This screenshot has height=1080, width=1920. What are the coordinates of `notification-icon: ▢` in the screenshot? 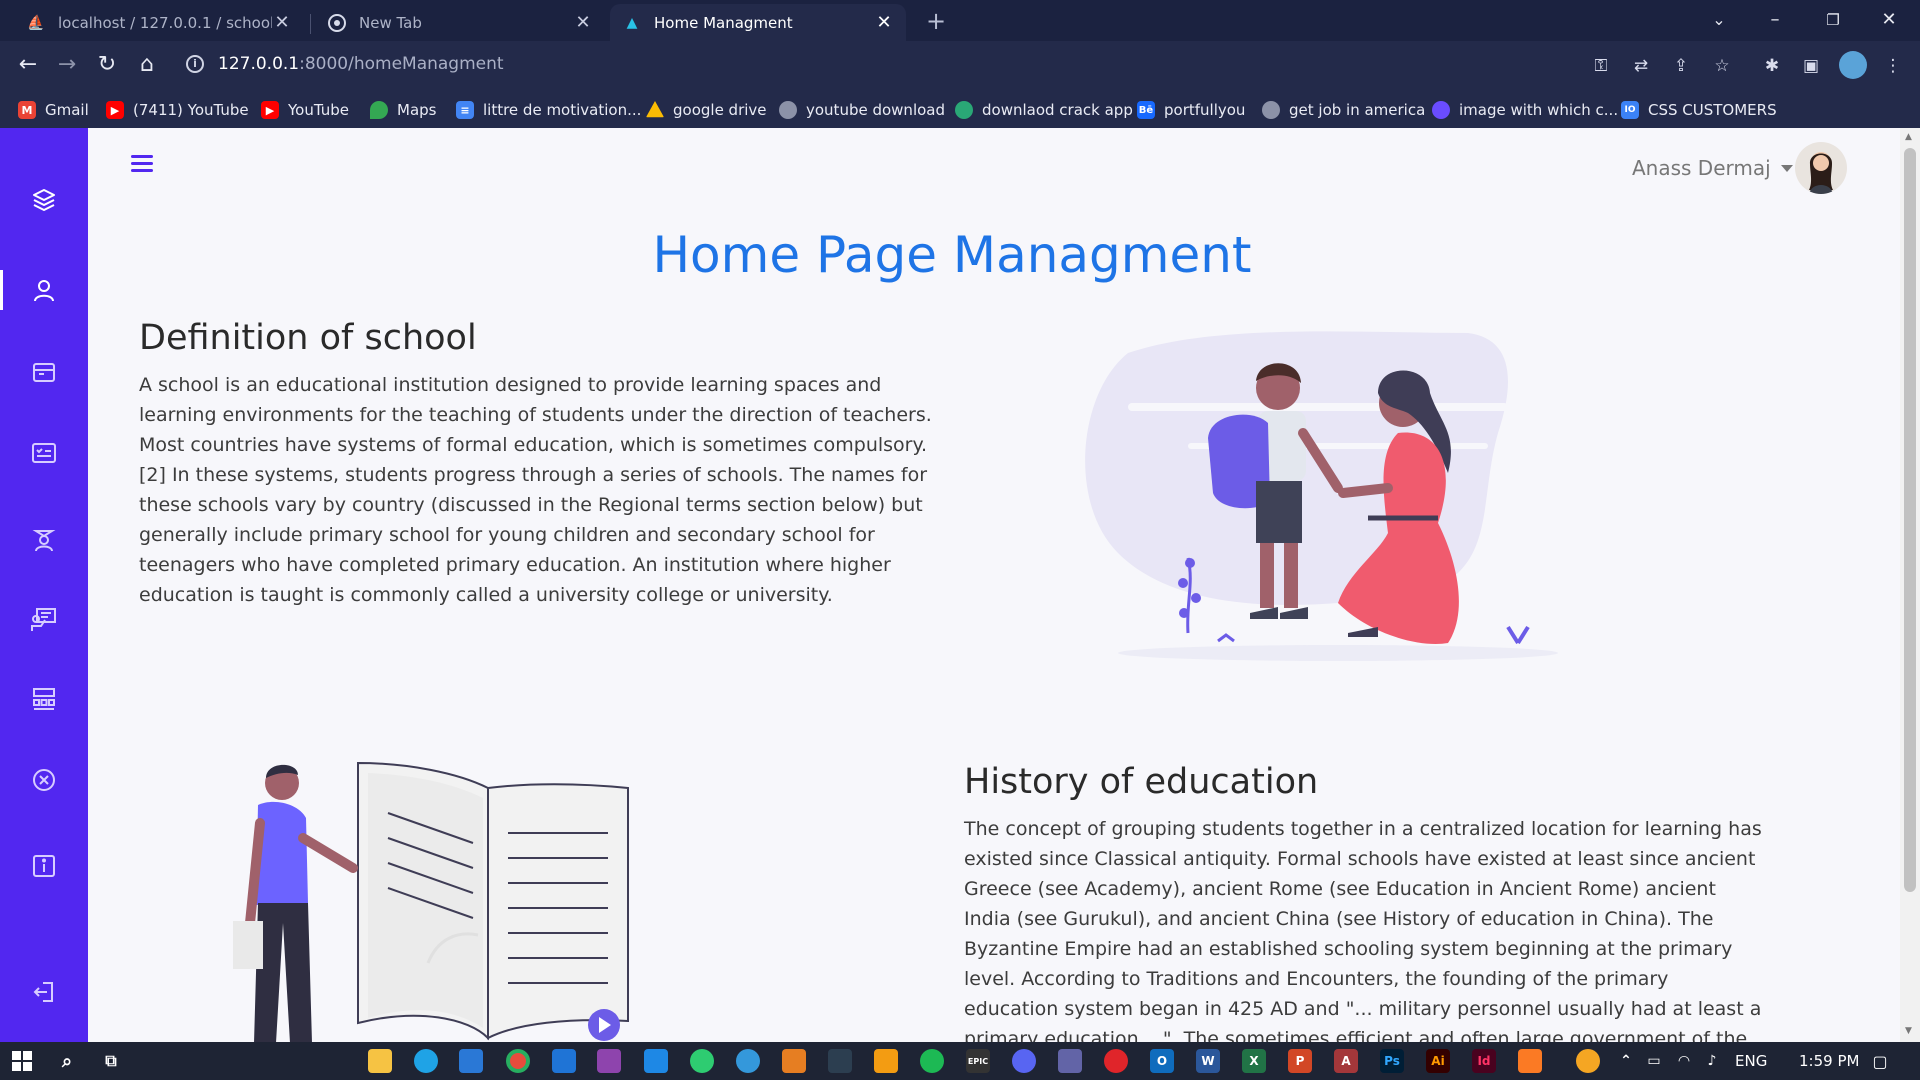 It's located at (1880, 1061).